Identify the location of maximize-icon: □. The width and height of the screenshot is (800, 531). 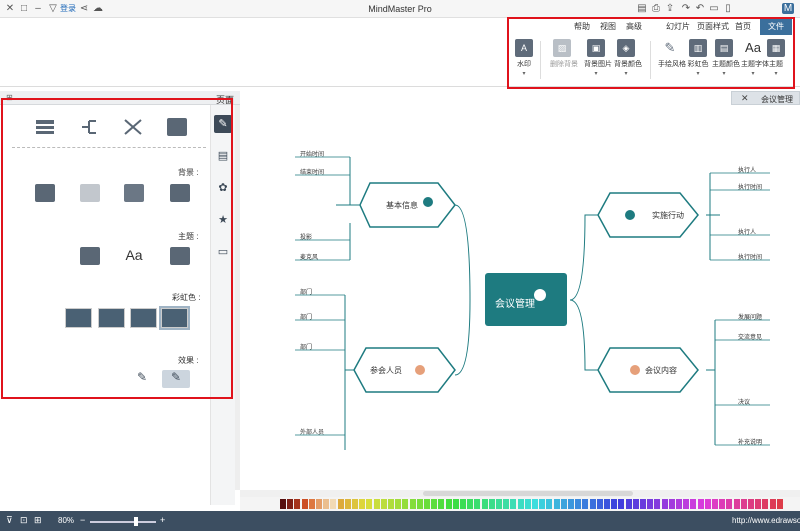
(24, 8).